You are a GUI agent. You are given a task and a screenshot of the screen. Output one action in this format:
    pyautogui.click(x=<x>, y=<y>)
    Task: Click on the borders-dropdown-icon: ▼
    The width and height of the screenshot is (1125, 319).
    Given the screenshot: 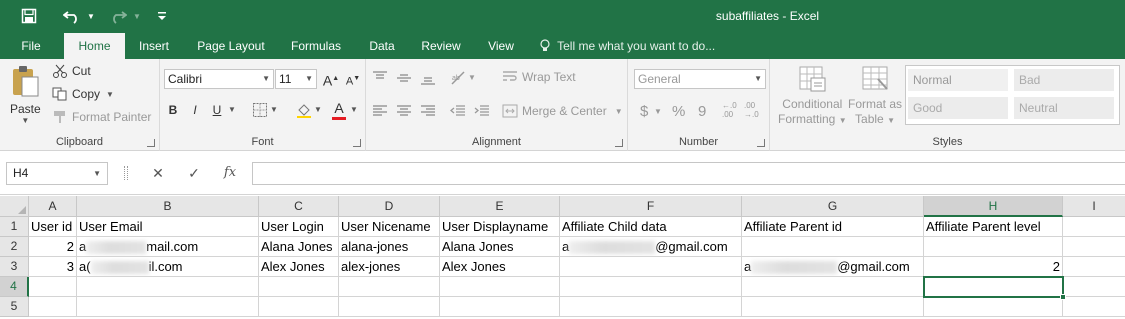 What is the action you would take?
    pyautogui.click(x=274, y=109)
    